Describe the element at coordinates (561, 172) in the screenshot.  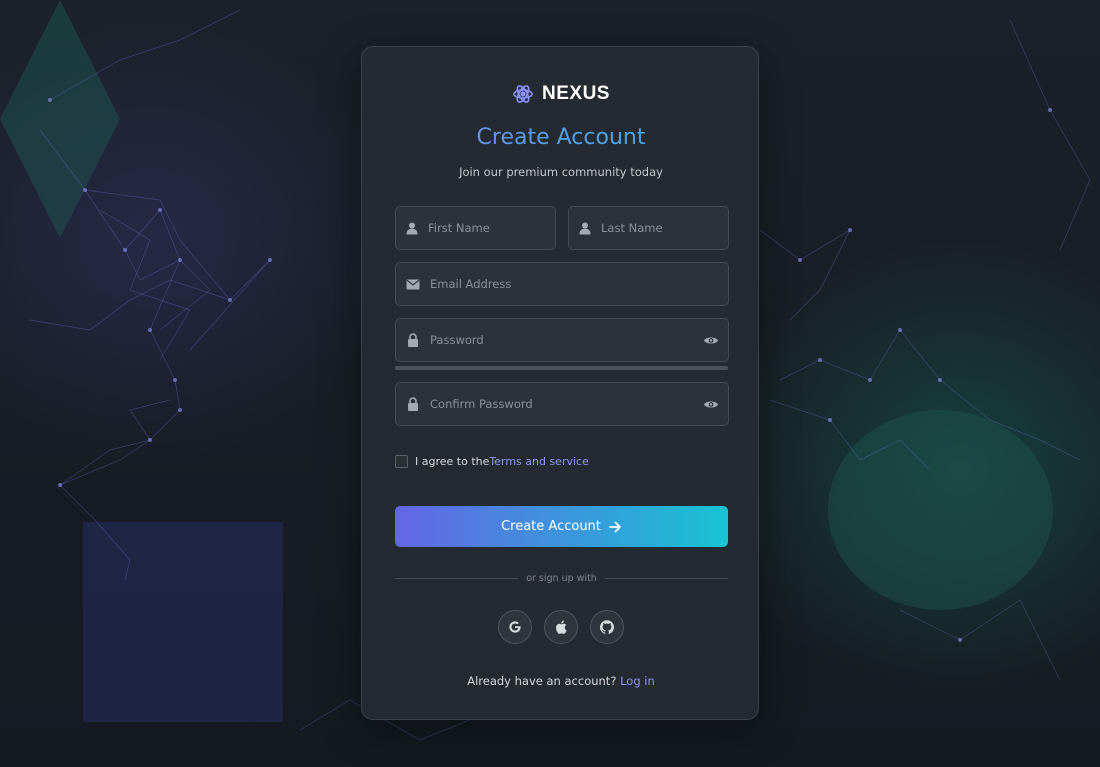
I see `page-subtitle: Join our premium community today` at that location.